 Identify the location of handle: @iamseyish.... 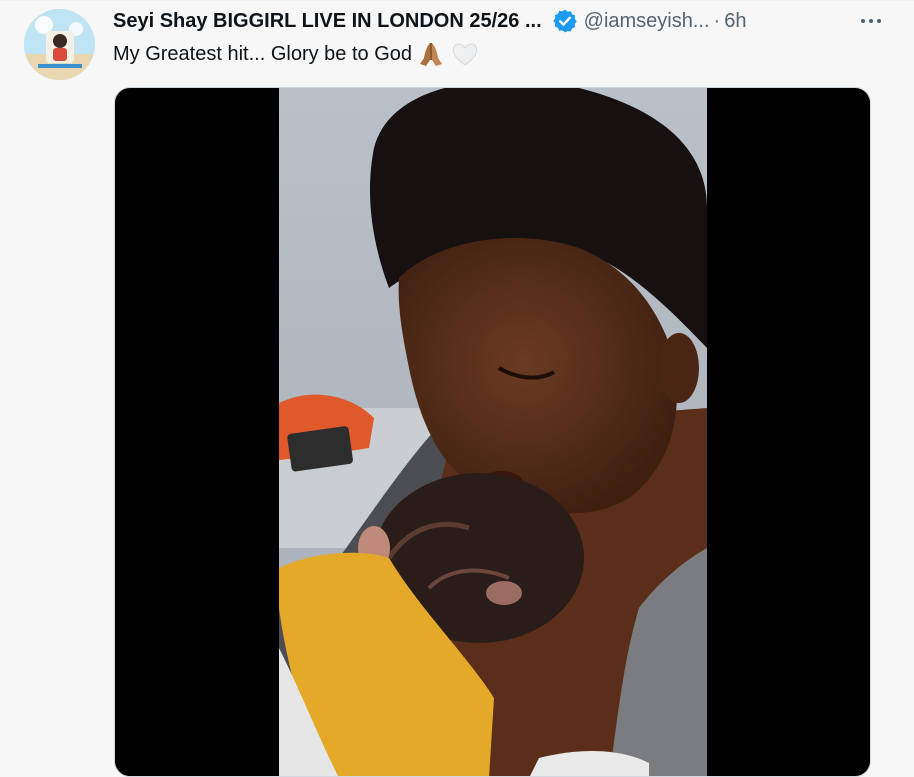
(647, 21).